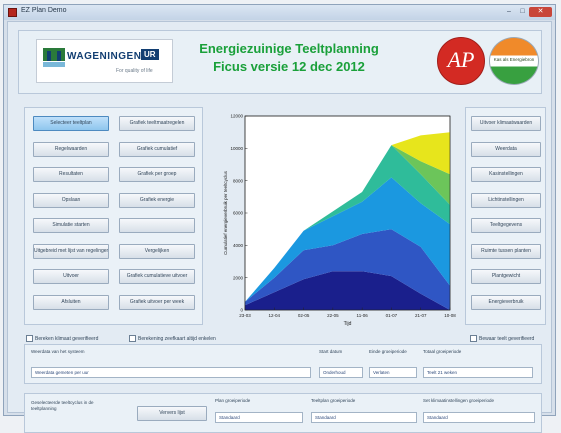 The width and height of the screenshot is (561, 433). What do you see at coordinates (341, 372) in the screenshot?
I see `start-date-field: Onderhoud` at bounding box center [341, 372].